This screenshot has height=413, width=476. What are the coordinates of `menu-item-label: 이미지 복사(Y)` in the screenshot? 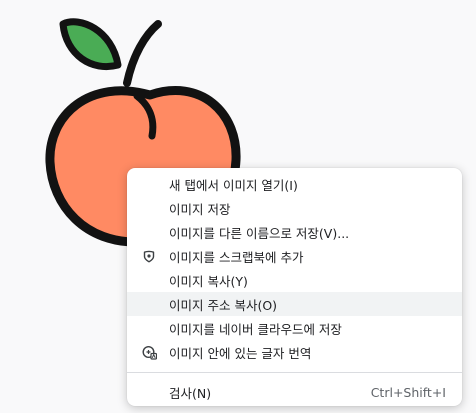 It's located at (208, 281).